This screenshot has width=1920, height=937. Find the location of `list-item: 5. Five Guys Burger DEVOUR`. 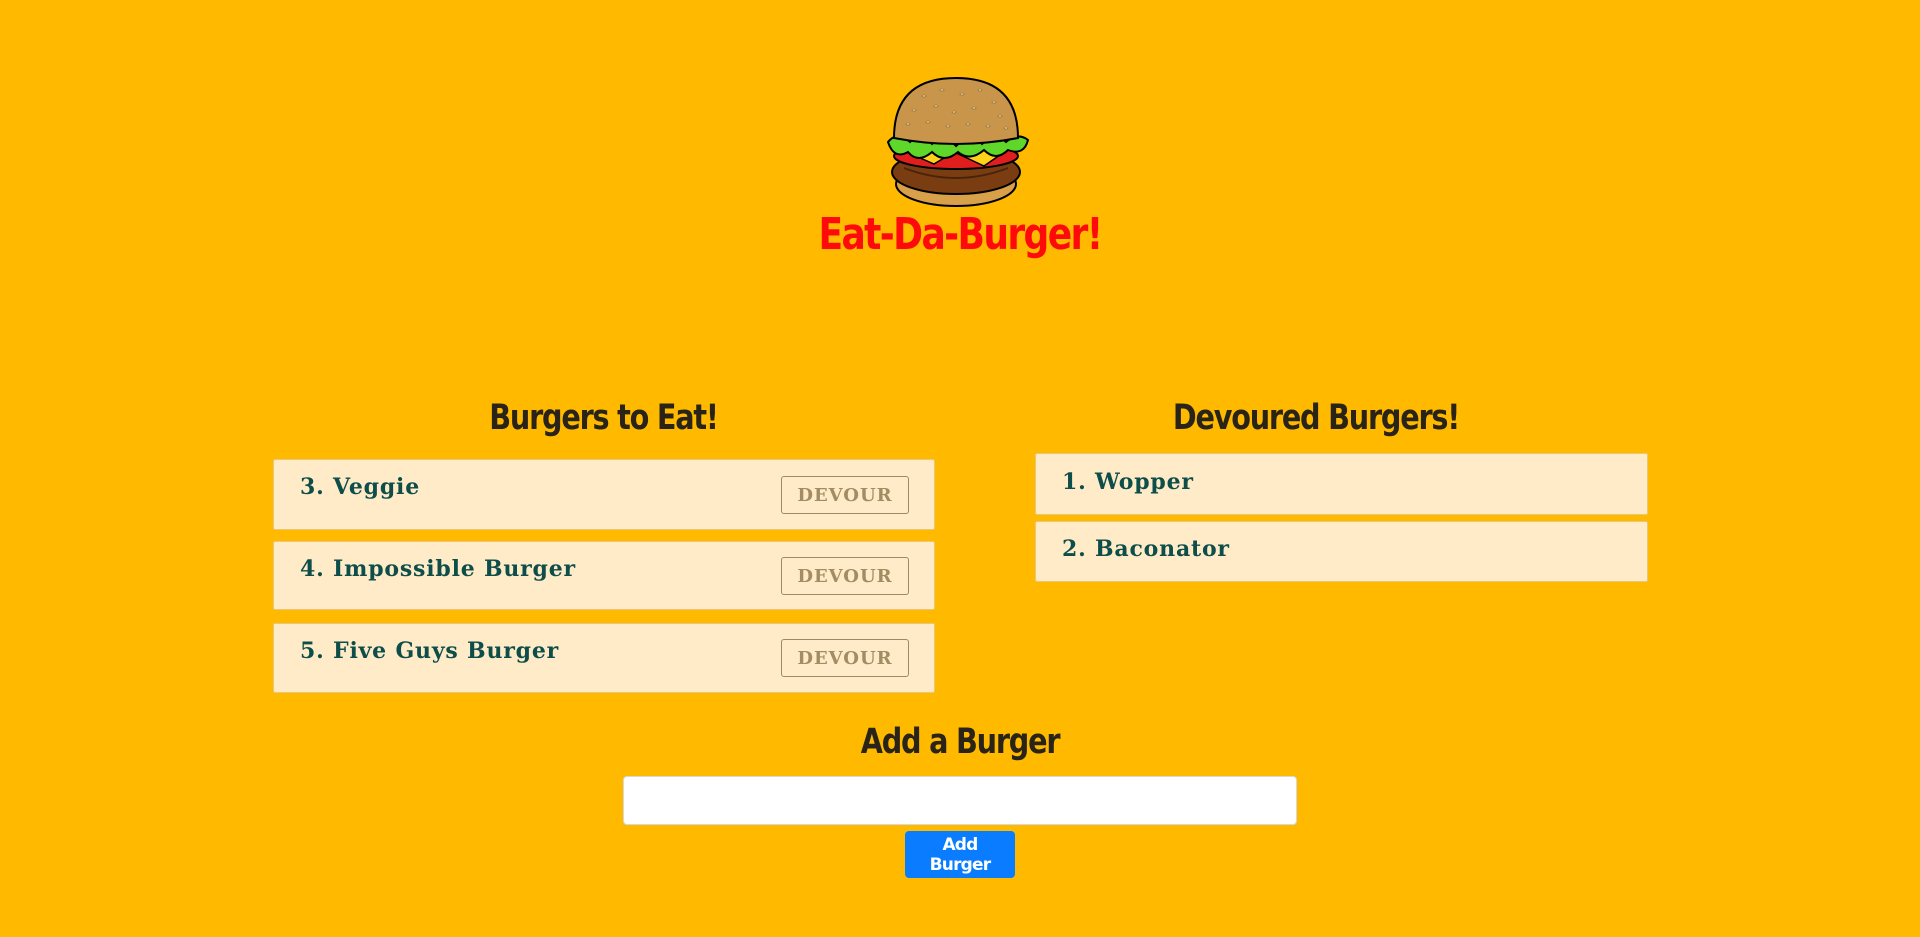

list-item: 5. Five Guys Burger DEVOUR is located at coordinates (604, 658).